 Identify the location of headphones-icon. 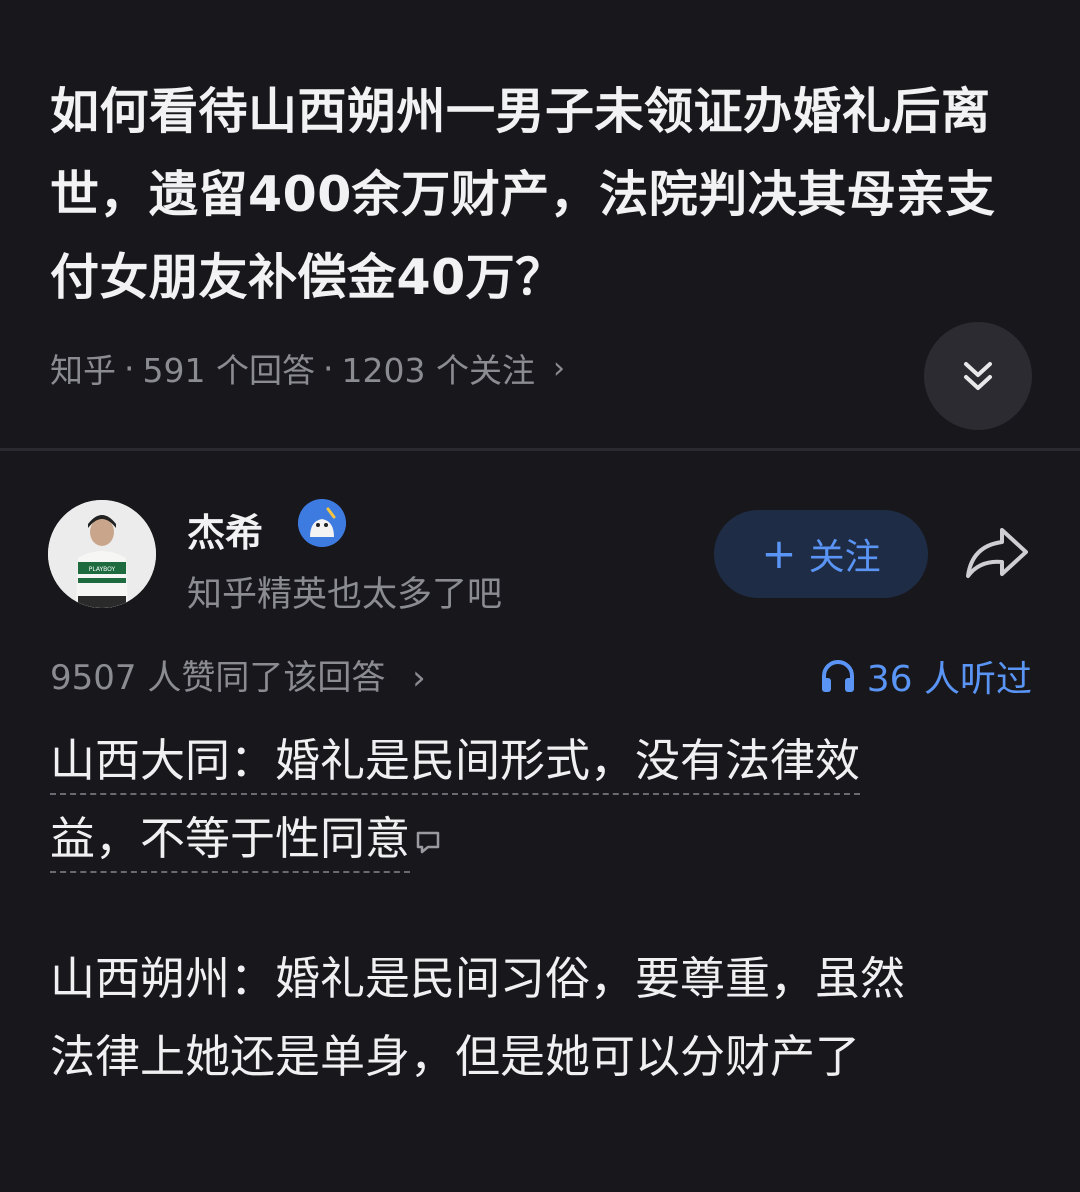
(837, 676).